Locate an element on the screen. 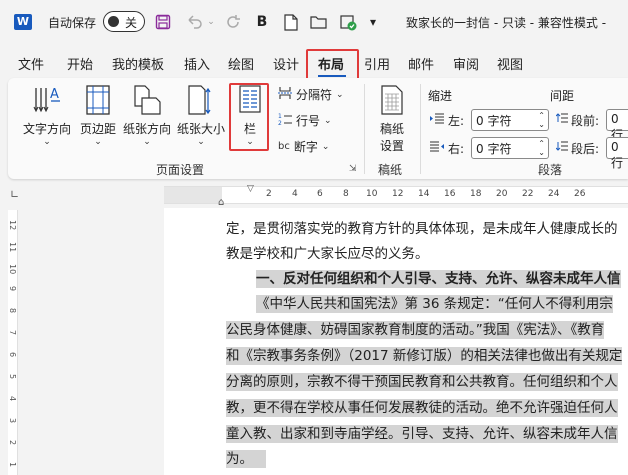 The height and width of the screenshot is (475, 628). spacing-after-label: 段后: is located at coordinates (585, 149).